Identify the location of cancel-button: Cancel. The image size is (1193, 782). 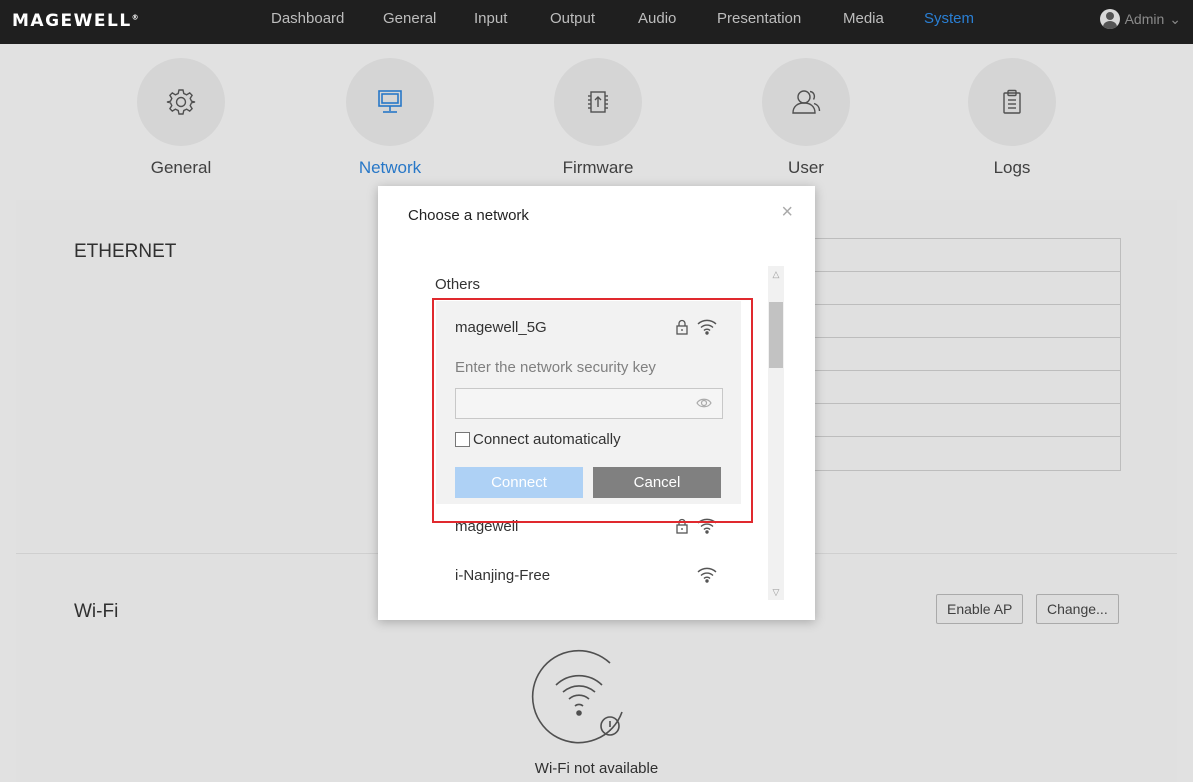
(657, 482).